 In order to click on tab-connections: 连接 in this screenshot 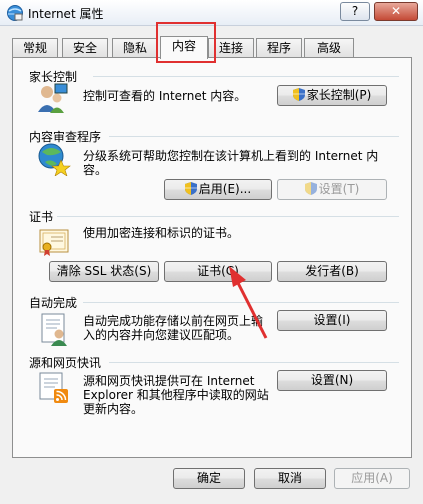, I will do `click(231, 48)`.